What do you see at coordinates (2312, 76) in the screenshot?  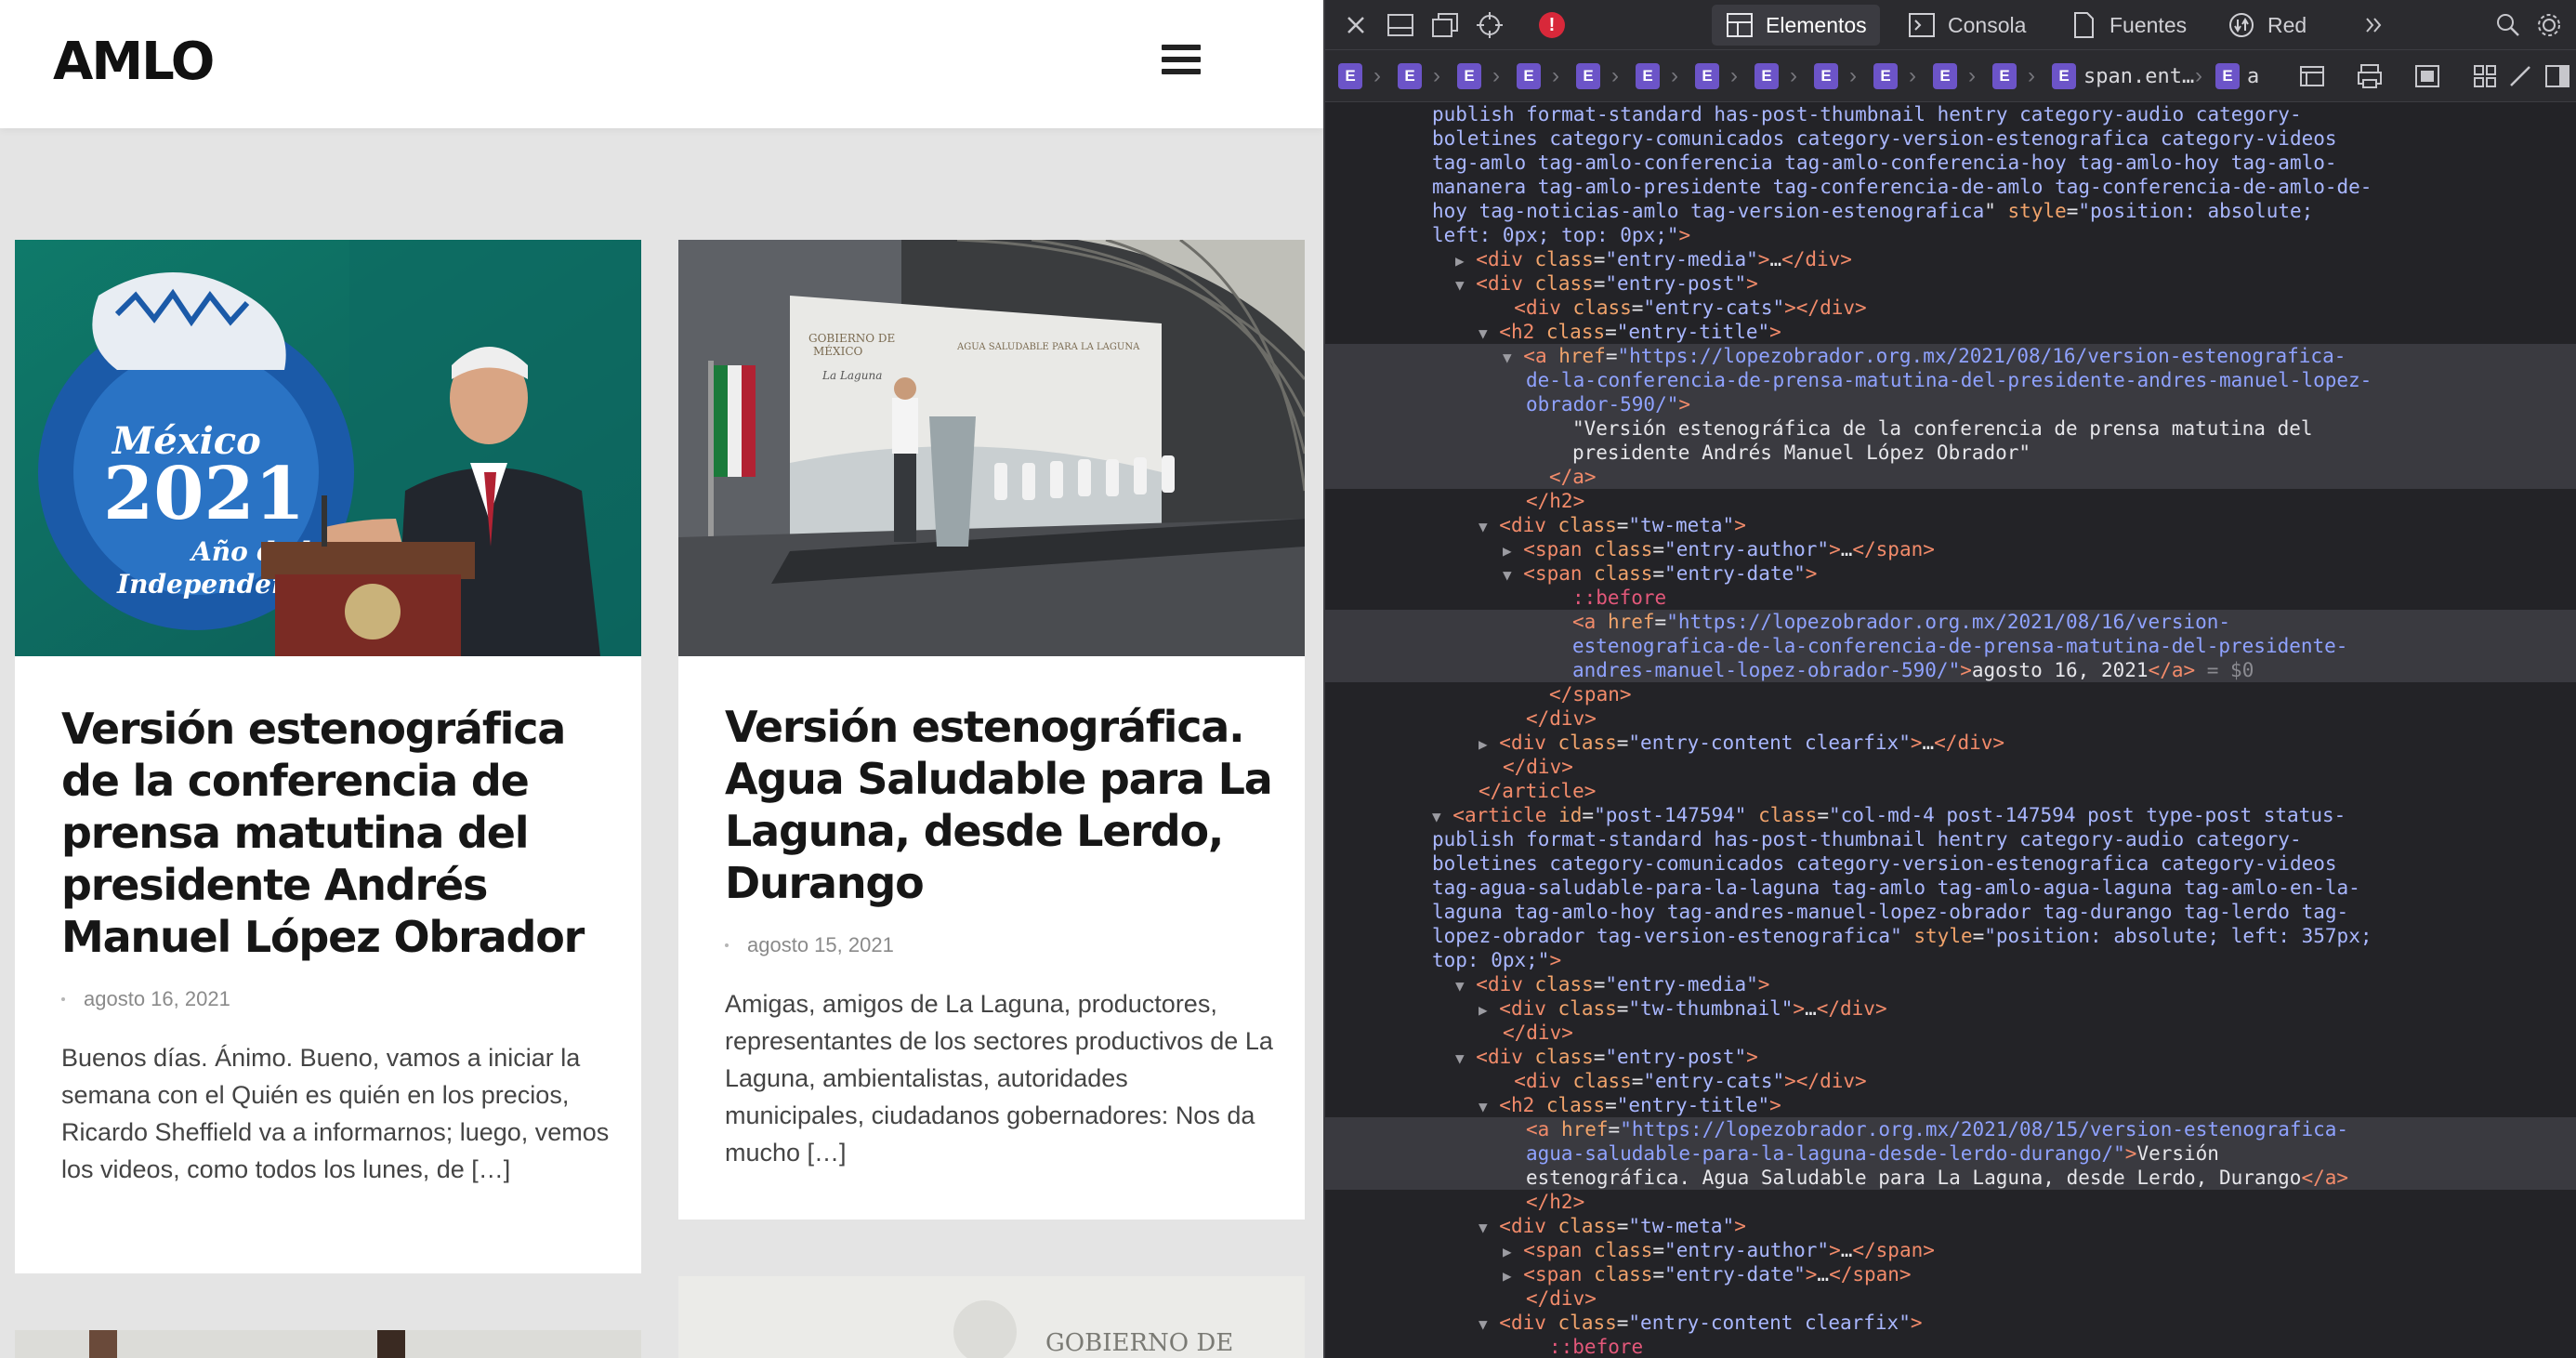 I see `layout-icon` at bounding box center [2312, 76].